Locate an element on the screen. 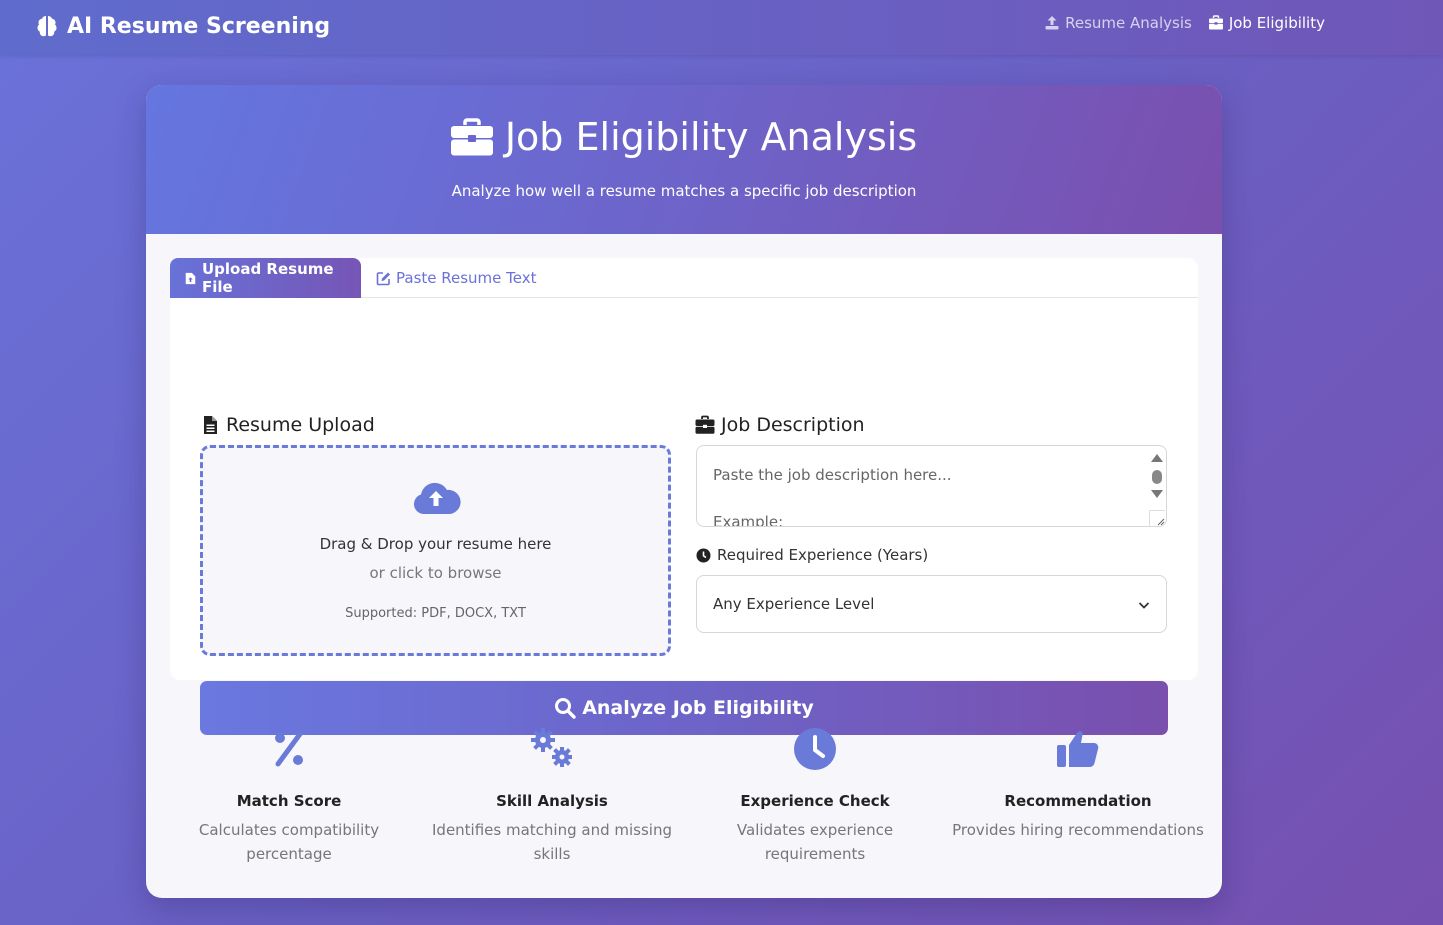 Image resolution: width=1443 pixels, height=925 pixels. textarea-placeholder-example: Example: is located at coordinates (748, 520).